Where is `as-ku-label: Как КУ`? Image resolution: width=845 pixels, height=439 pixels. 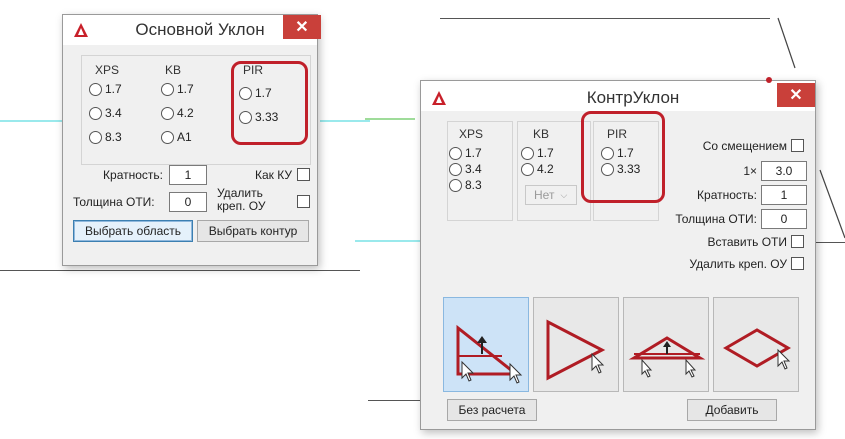 as-ku-label: Как КУ is located at coordinates (273, 175).